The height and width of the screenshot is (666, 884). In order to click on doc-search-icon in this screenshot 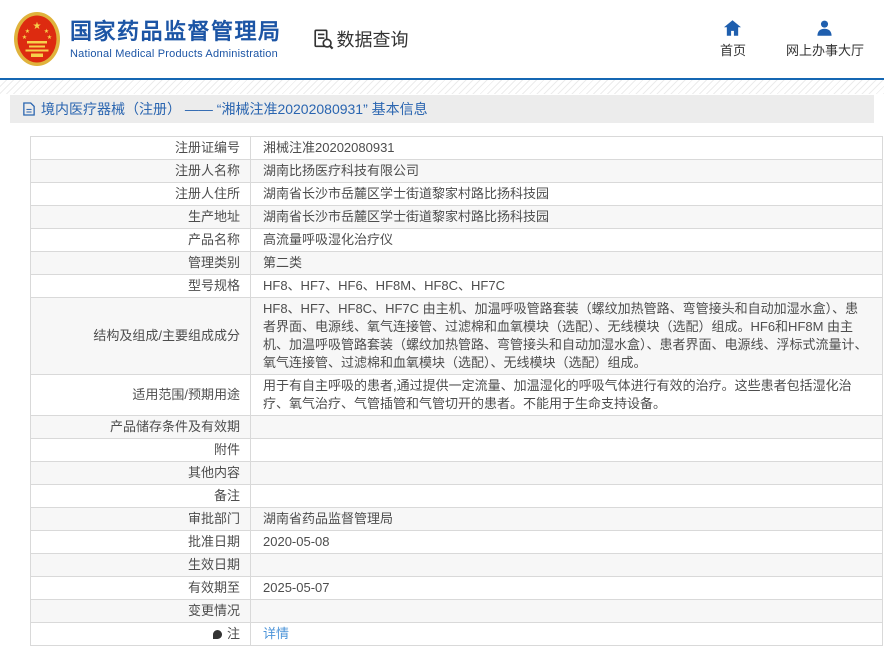, I will do `click(323, 39)`.